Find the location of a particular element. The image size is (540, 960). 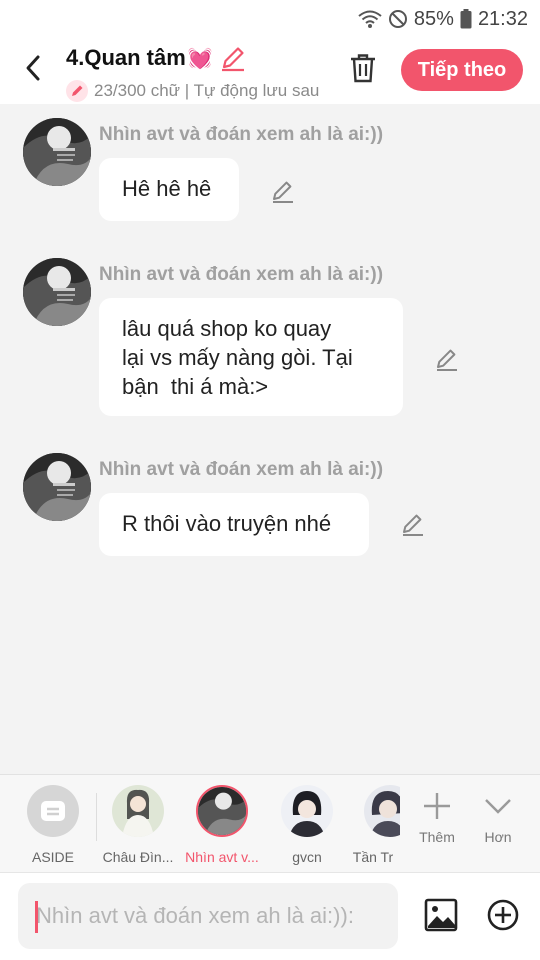

character-name: ASIDE is located at coordinates (52, 857).